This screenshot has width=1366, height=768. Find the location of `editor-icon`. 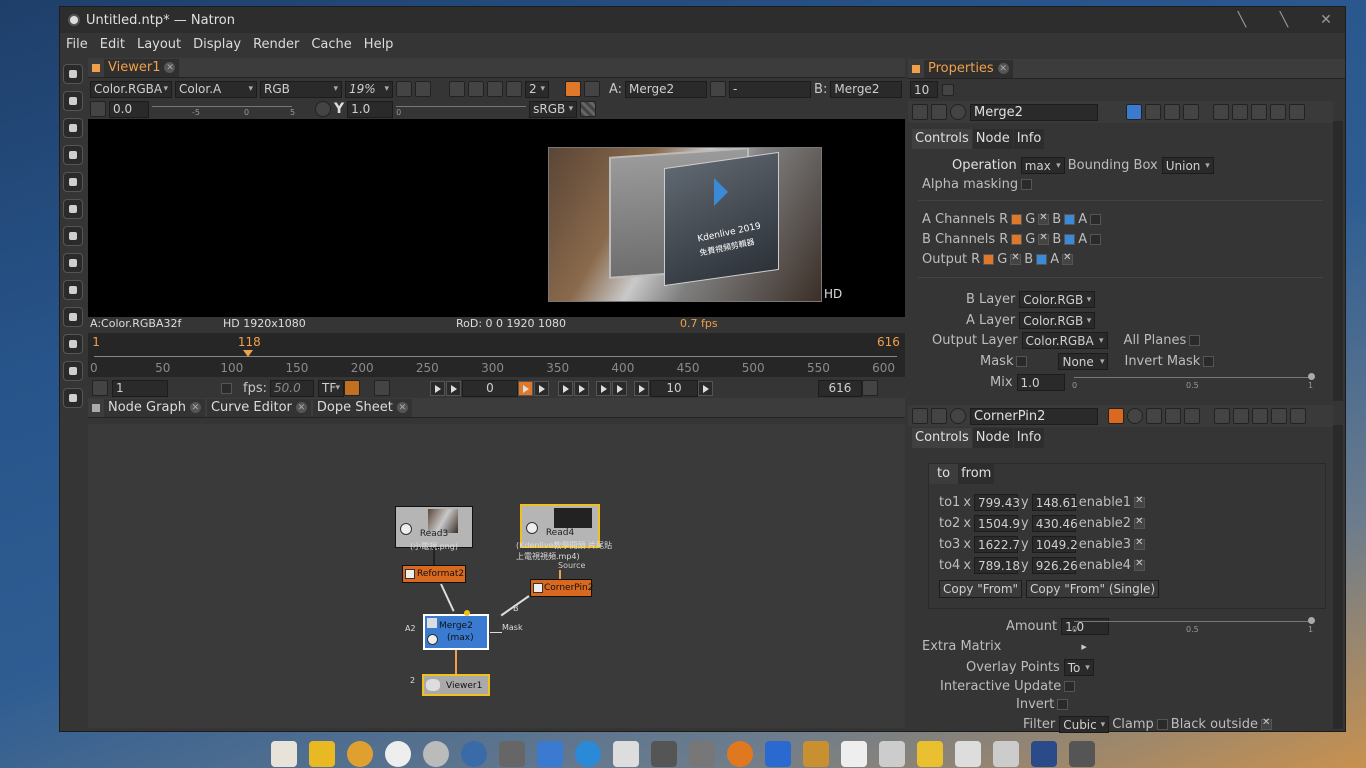

editor-icon is located at coordinates (1006, 754).